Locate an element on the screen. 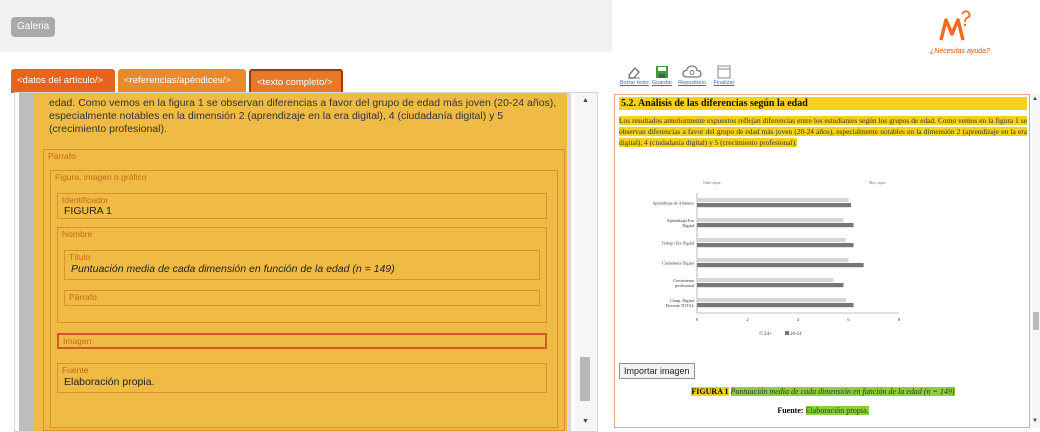 The width and height of the screenshot is (1040, 432). chart-x-tick-label: 8 is located at coordinates (899, 319).